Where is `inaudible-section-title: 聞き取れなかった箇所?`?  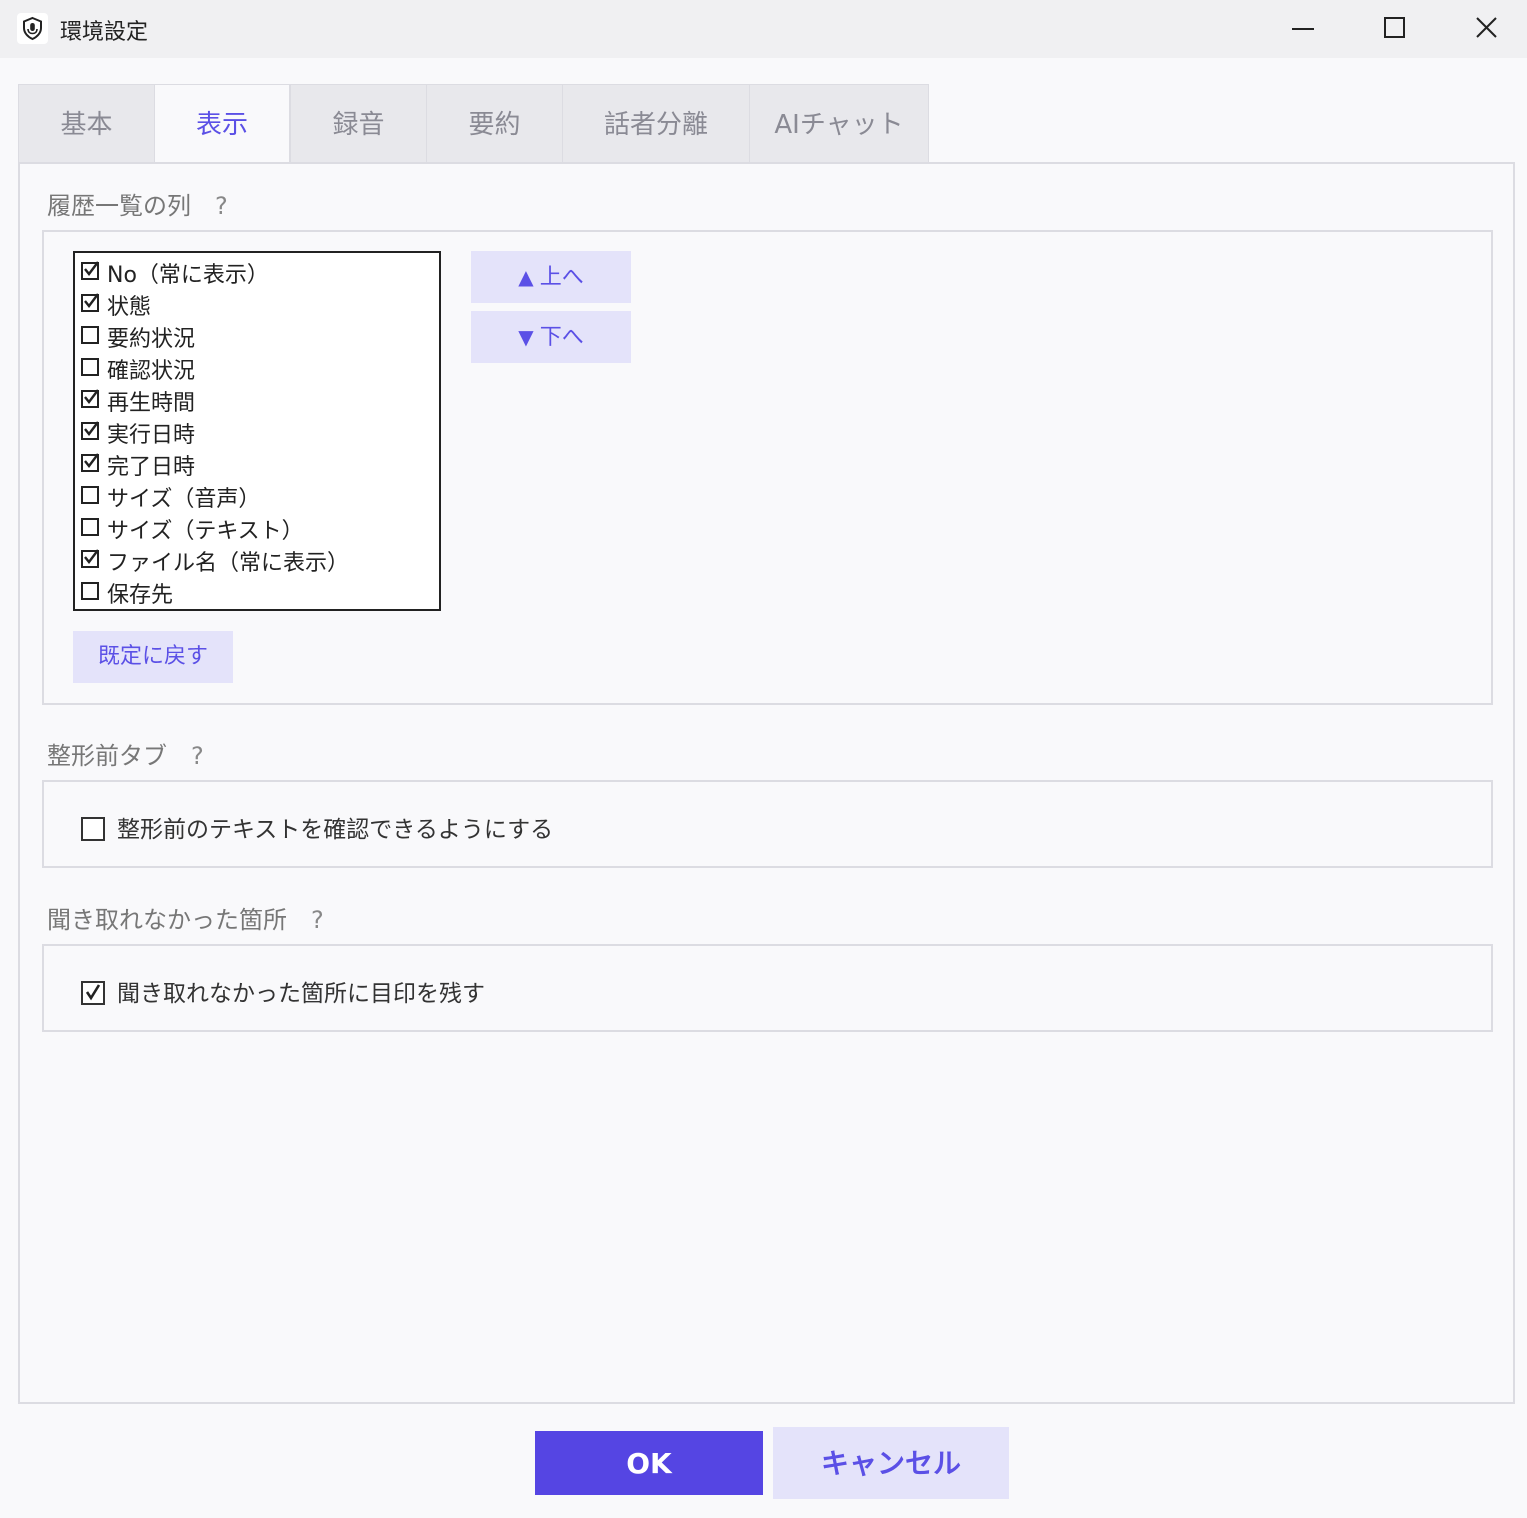 inaudible-section-title: 聞き取れなかった箇所? is located at coordinates (185, 917).